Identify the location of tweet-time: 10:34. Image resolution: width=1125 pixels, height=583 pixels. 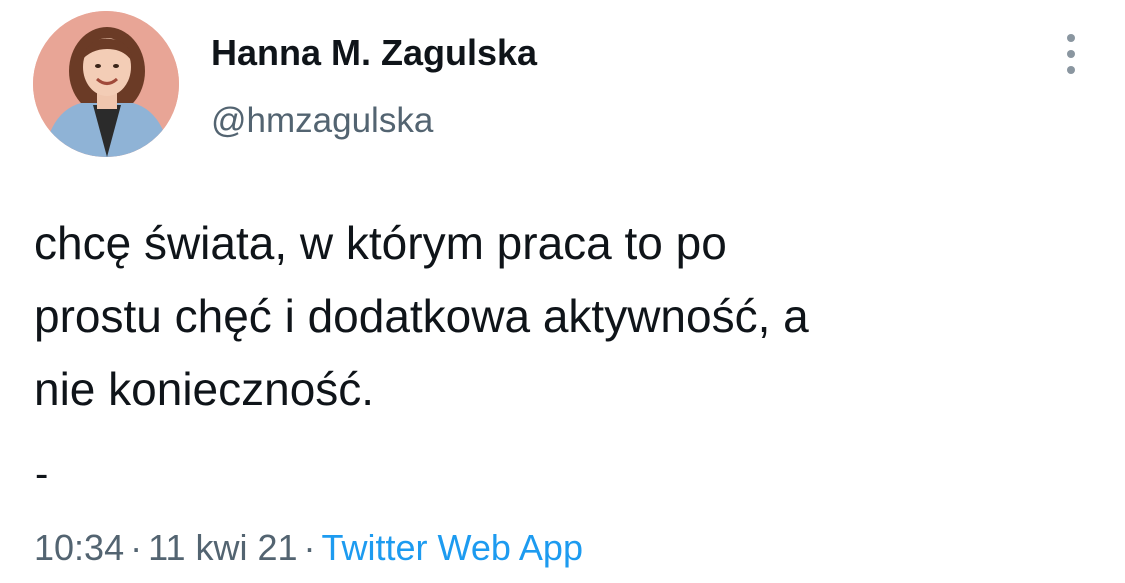
(79, 547).